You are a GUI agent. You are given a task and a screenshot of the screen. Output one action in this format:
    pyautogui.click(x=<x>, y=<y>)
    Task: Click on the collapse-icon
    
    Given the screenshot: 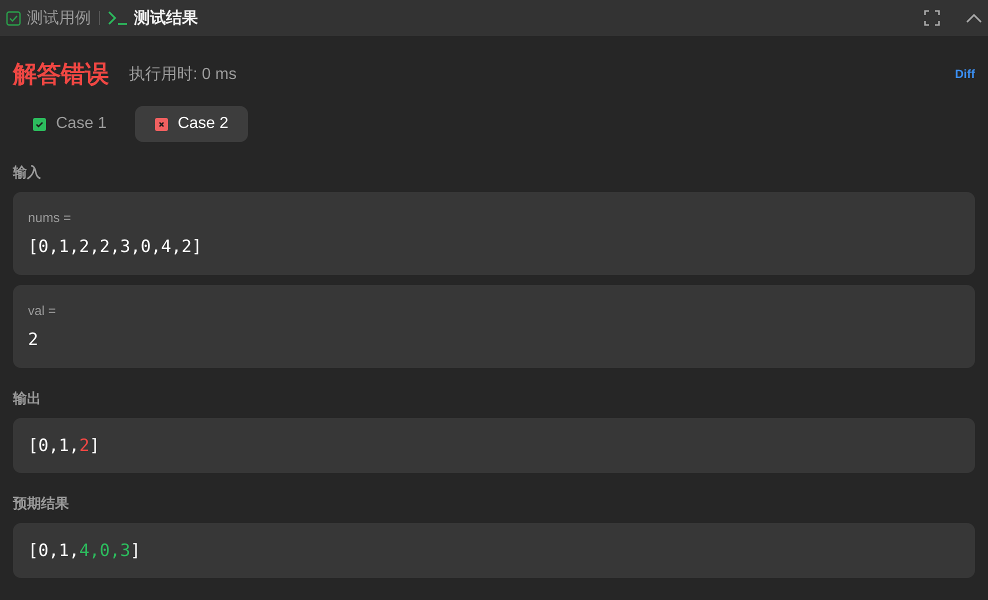 What is the action you would take?
    pyautogui.click(x=974, y=18)
    